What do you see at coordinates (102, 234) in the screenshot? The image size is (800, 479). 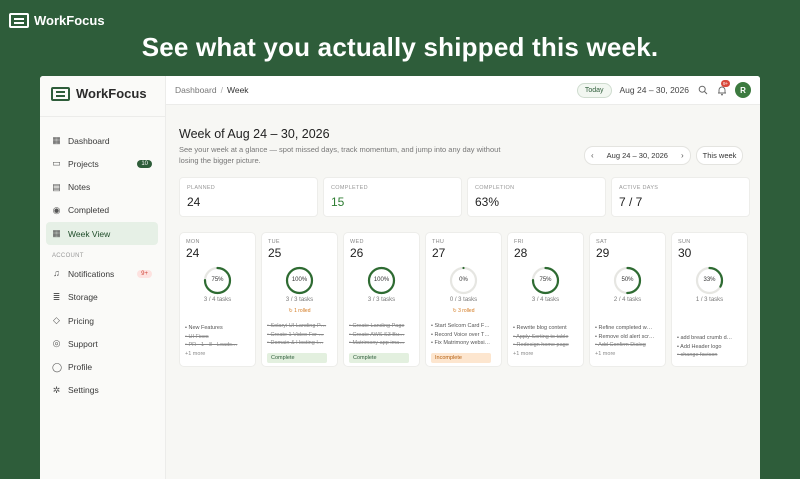 I see `sidebar-item-week-view: ▦ Week View` at bounding box center [102, 234].